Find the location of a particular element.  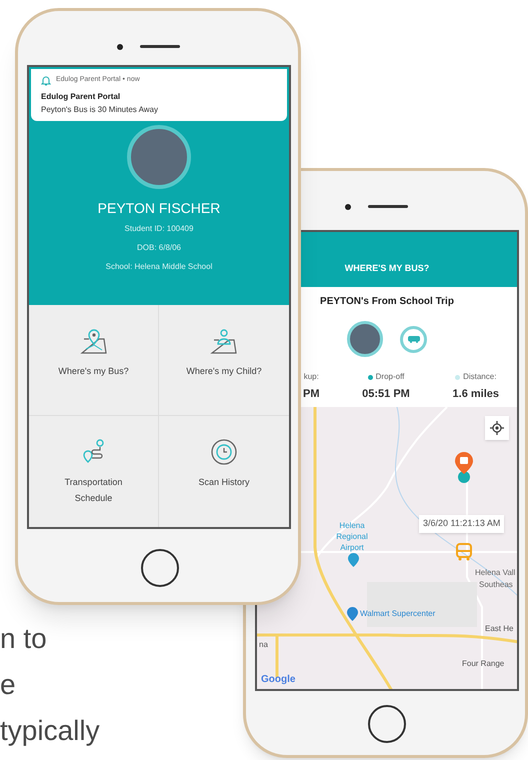

promo-text-line: e is located at coordinates (8, 685).